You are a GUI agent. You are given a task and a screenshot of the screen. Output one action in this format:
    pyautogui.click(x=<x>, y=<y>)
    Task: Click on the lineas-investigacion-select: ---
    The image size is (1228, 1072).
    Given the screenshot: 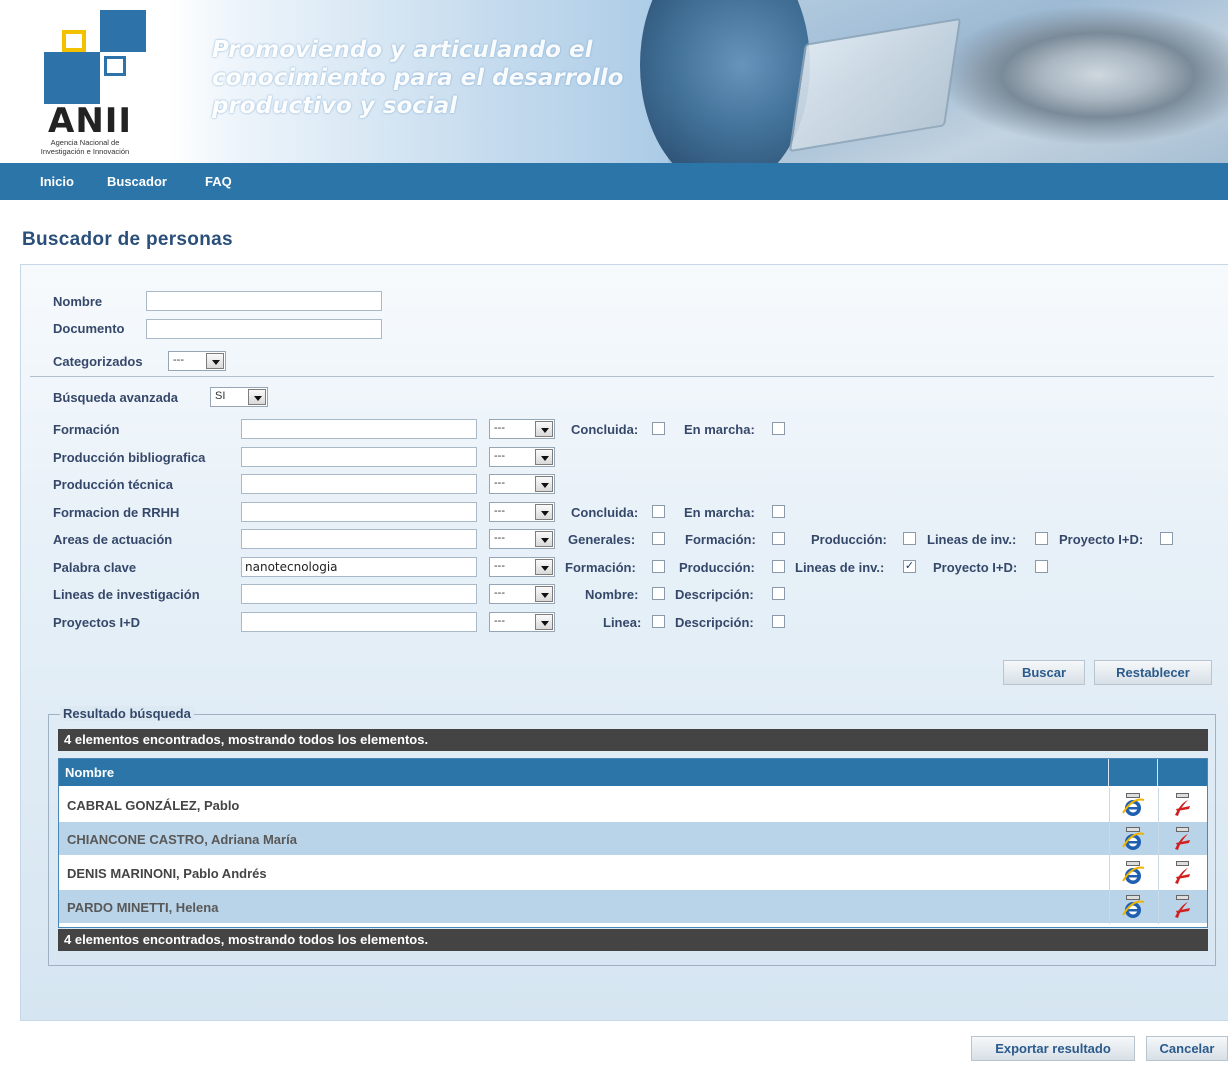 What is the action you would take?
    pyautogui.click(x=522, y=594)
    